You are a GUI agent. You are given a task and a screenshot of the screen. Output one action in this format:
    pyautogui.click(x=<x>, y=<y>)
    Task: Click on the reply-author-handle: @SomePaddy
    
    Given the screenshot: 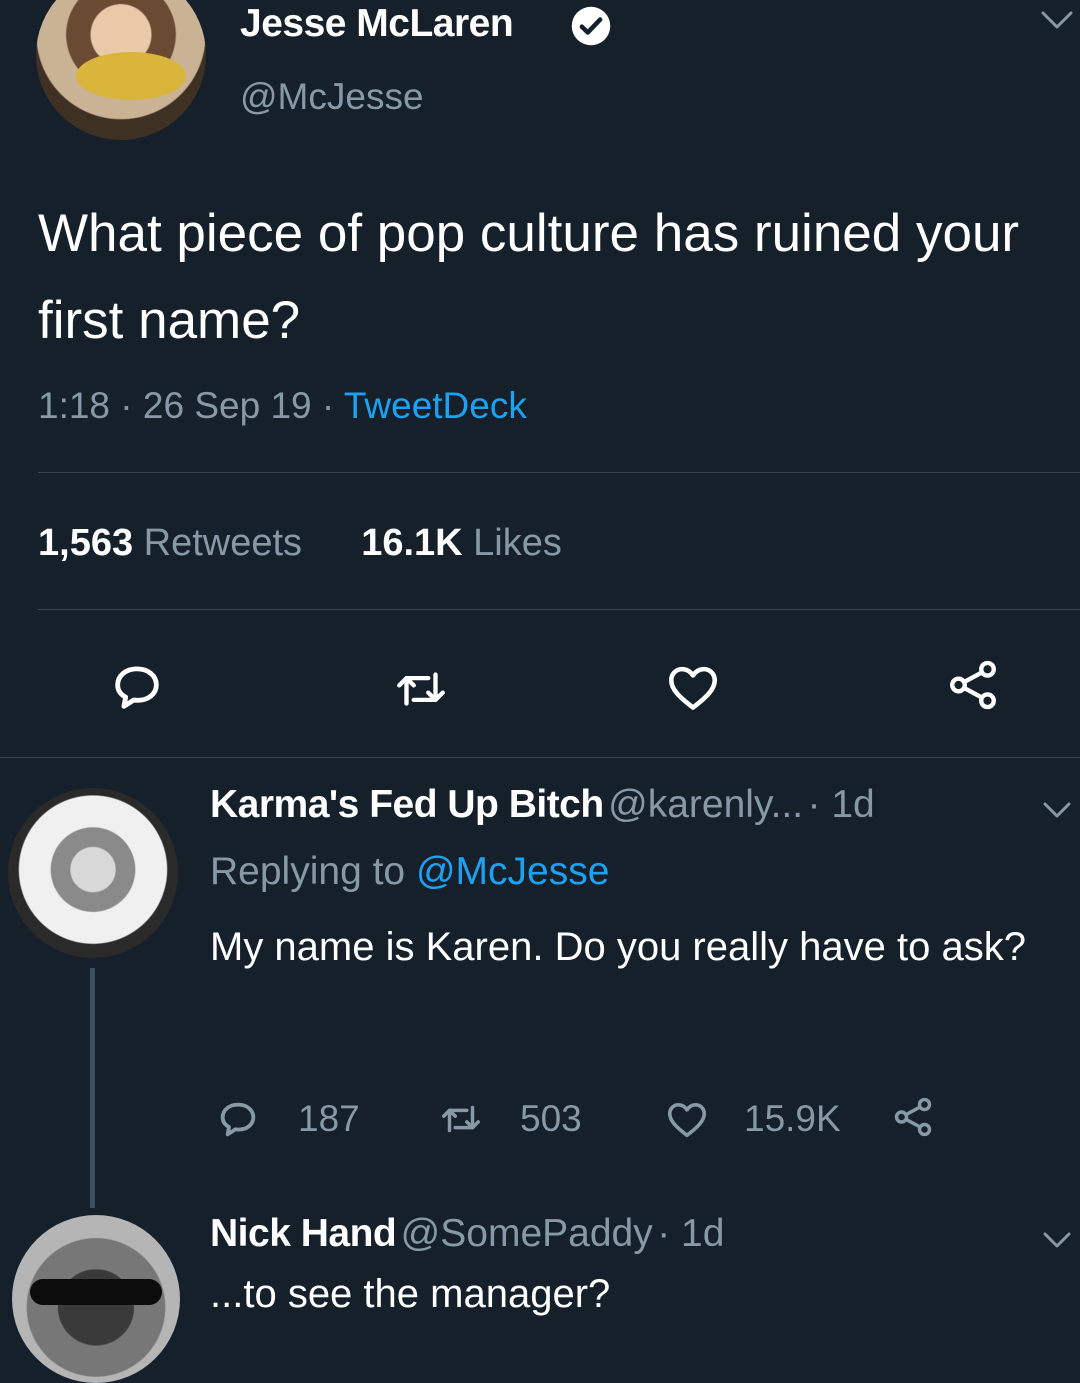 What is the action you would take?
    pyautogui.click(x=527, y=1233)
    